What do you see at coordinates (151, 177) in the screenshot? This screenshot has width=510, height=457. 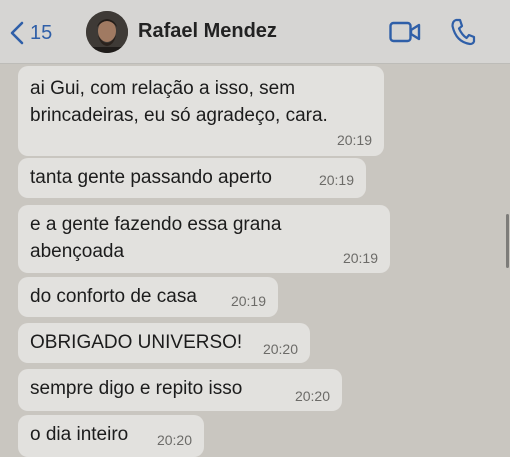 I see `message-text: tanta gente passando aperto` at bounding box center [151, 177].